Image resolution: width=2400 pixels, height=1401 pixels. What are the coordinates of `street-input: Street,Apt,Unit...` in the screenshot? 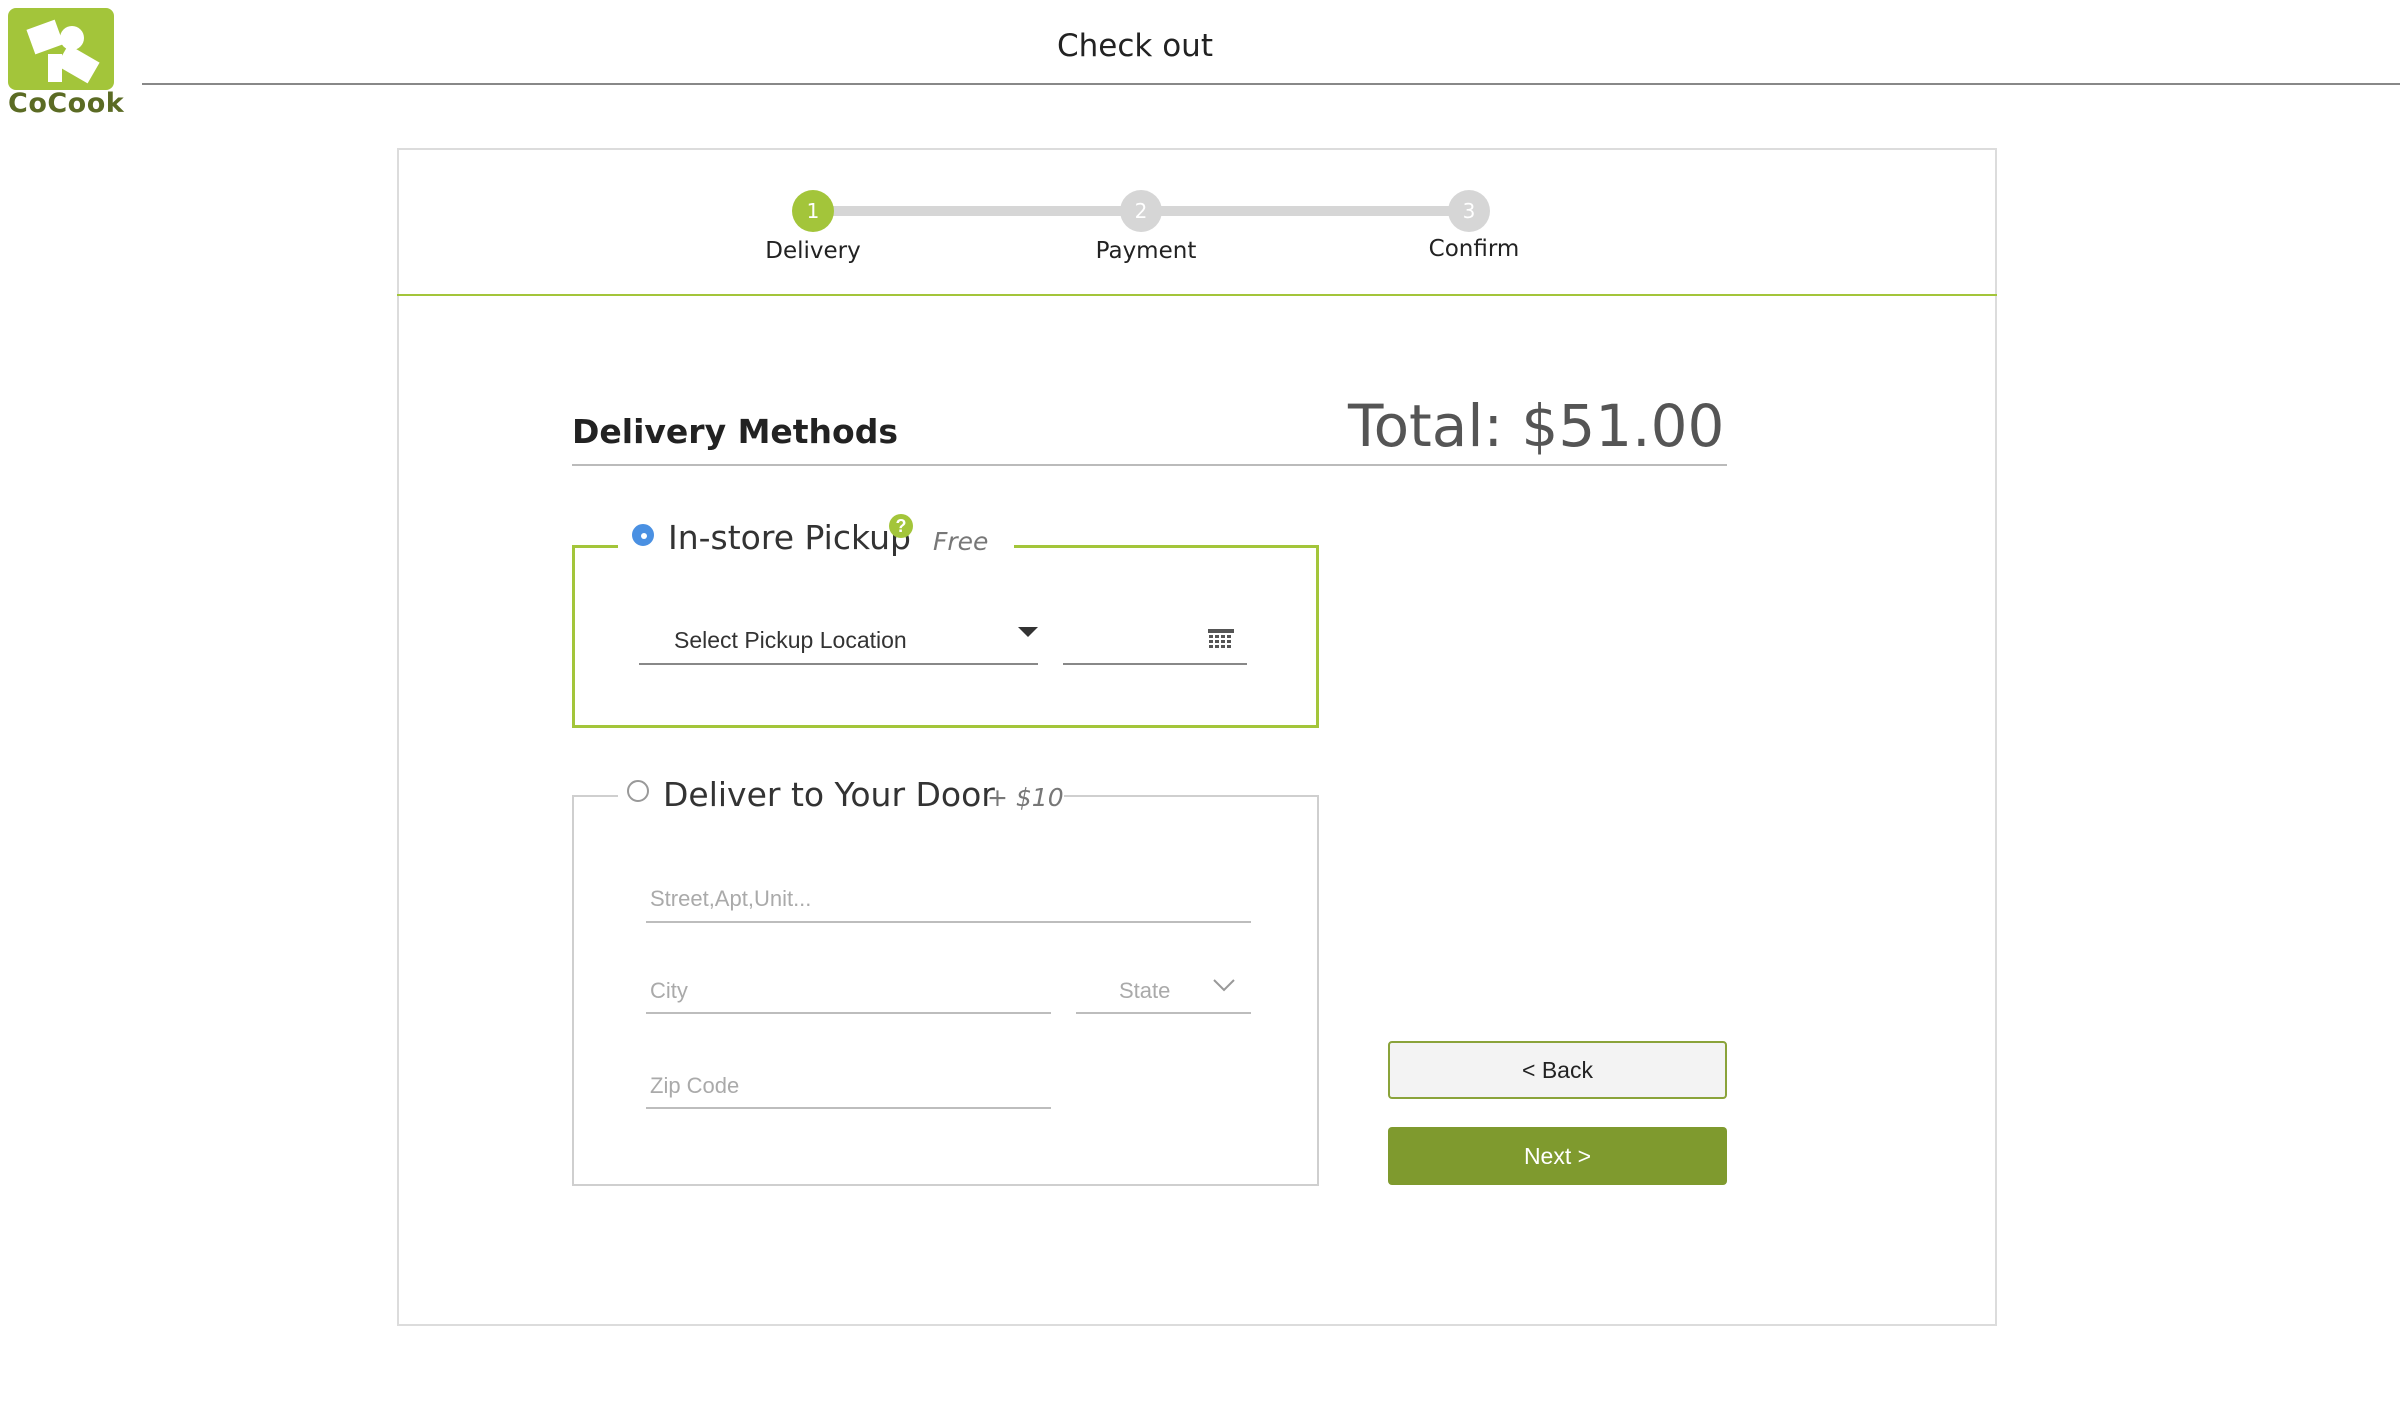 It's located at (730, 899).